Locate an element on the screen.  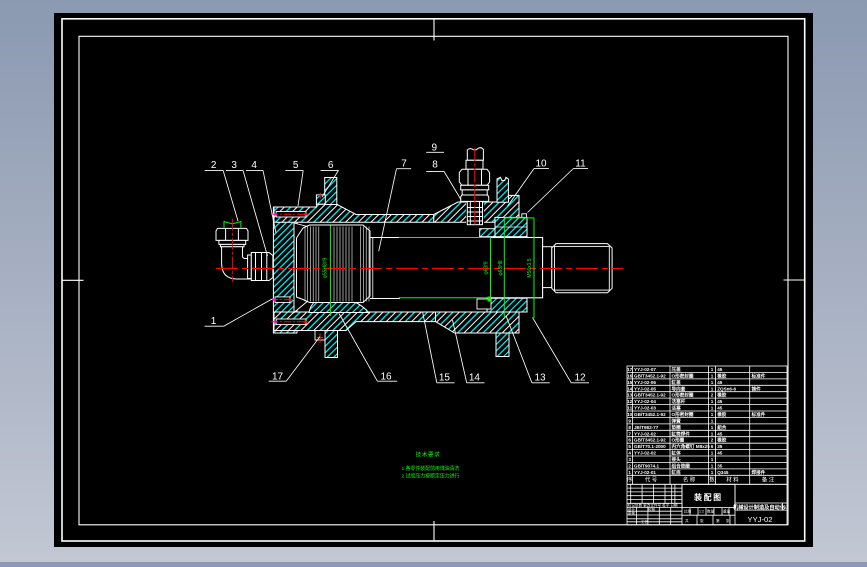
svg-text: 审核 is located at coordinates (632, 513).